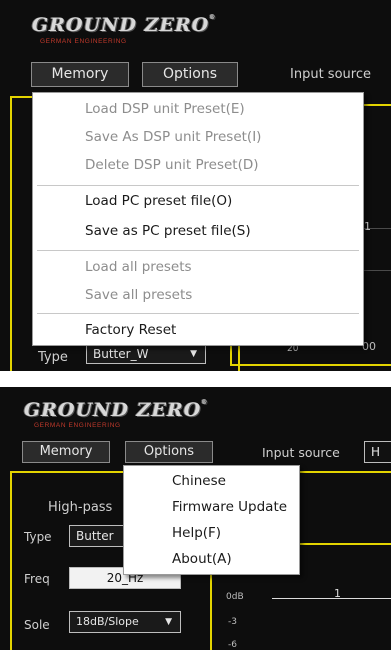  Describe the element at coordinates (198, 231) in the screenshot. I see `menu-item-save-pc-preset: Save as PC preset file(S)` at that location.